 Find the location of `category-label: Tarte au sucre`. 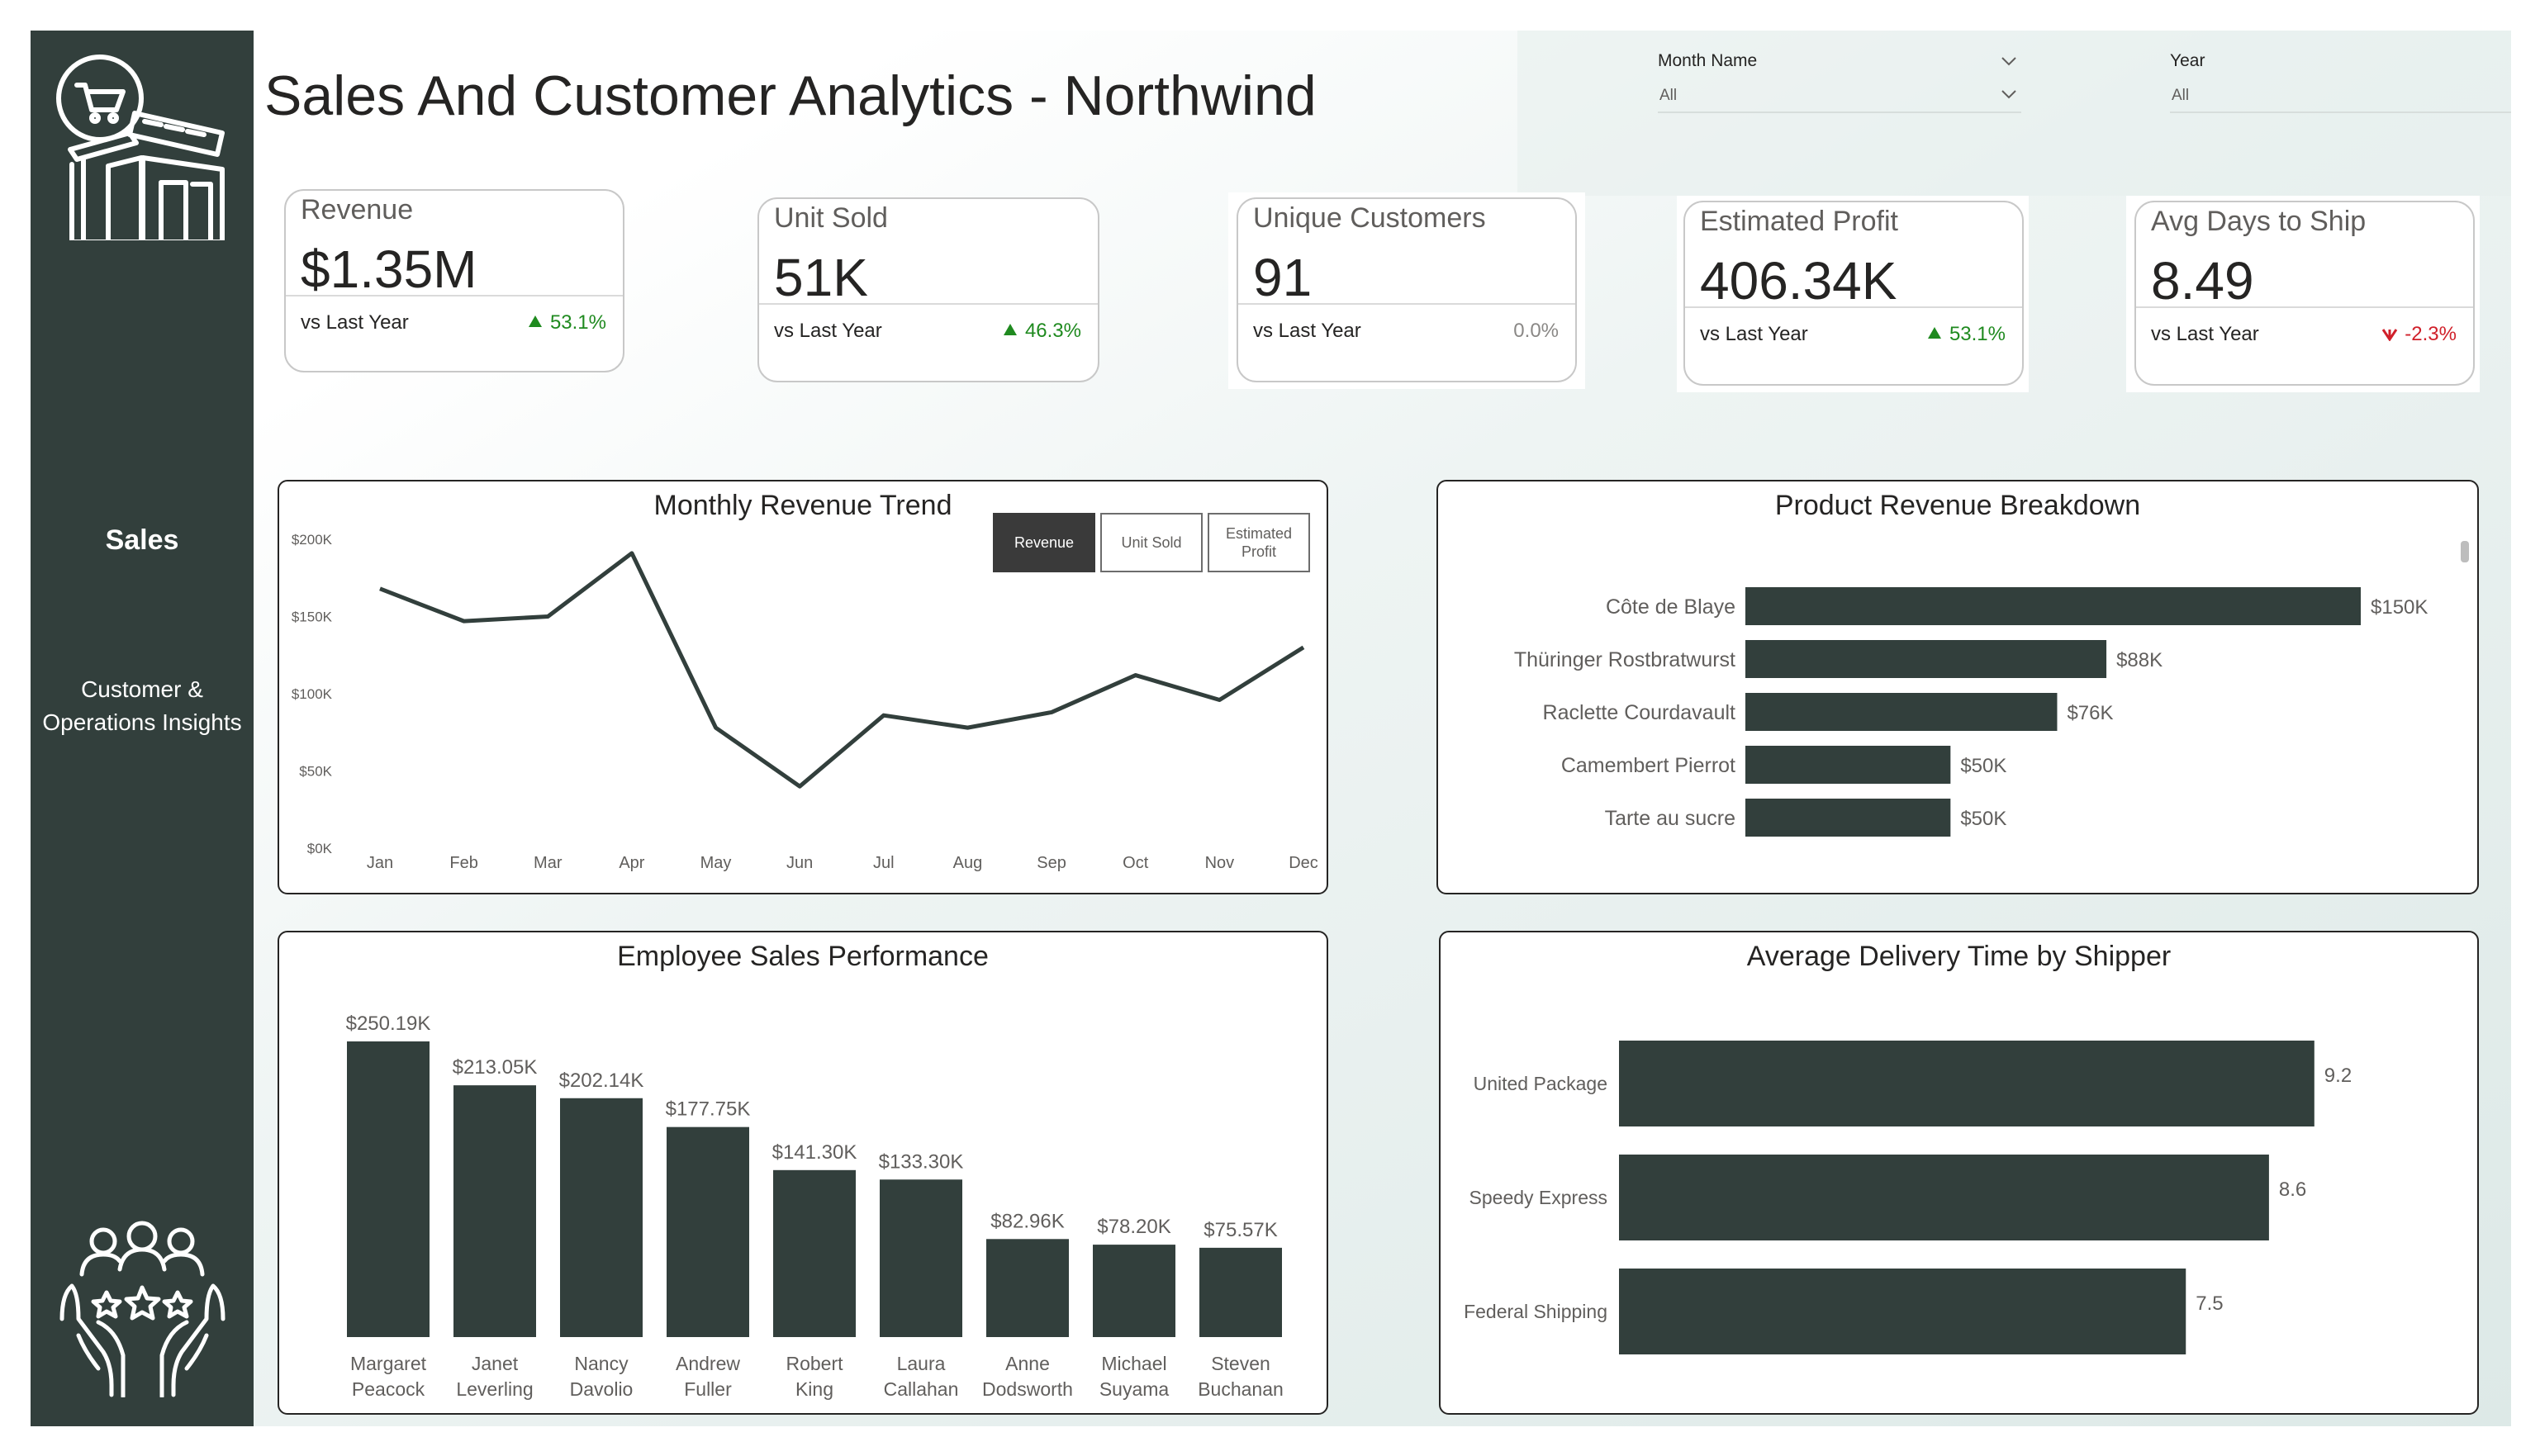

category-label: Tarte au sucre is located at coordinates (1670, 818).